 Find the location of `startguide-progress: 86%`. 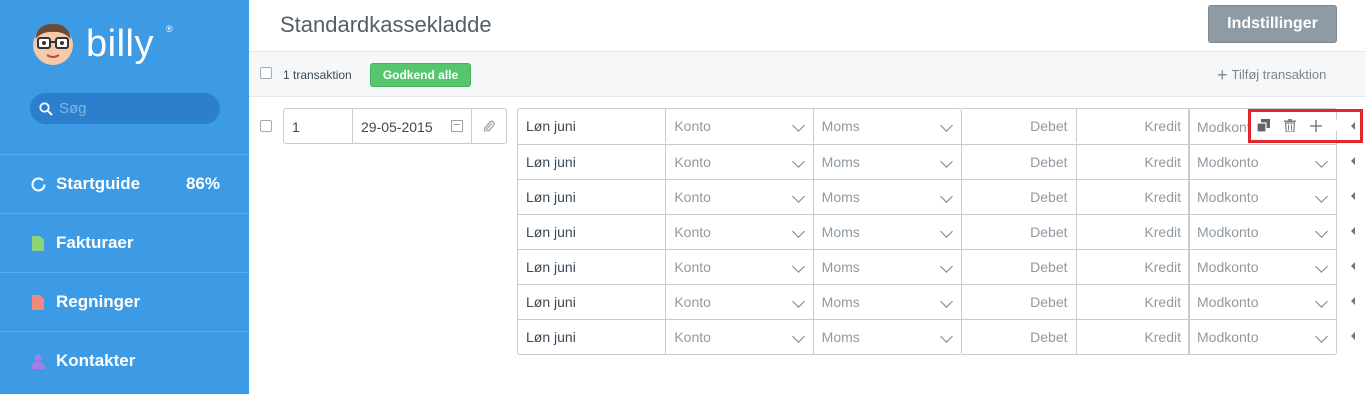

startguide-progress: 86% is located at coordinates (202, 183).